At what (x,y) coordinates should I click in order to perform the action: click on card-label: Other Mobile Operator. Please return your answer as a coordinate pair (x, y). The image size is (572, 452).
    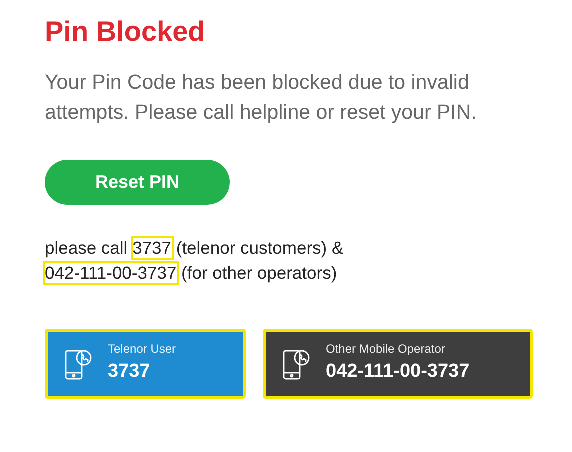
    Looking at the image, I should click on (386, 349).